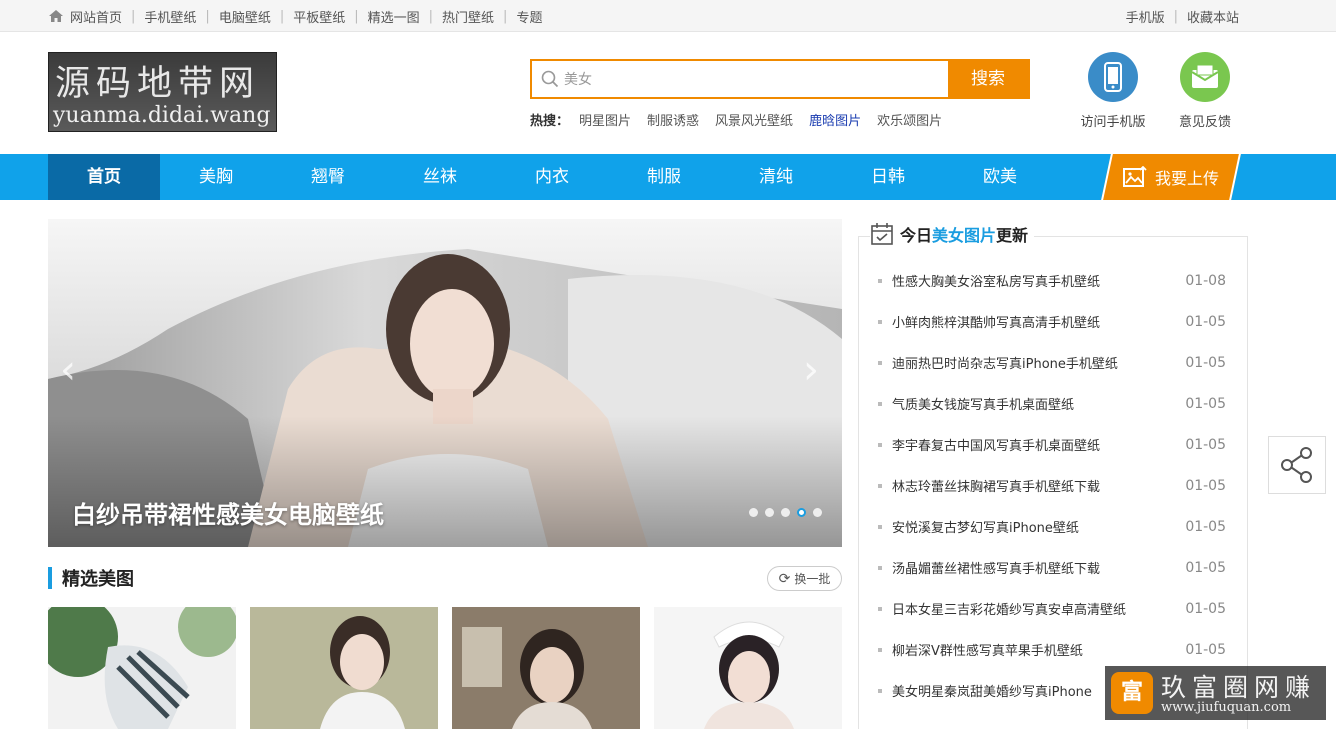 This screenshot has width=1336, height=729. I want to click on top-link-pc-wallpaper: 电脑壁纸, so click(245, 16).